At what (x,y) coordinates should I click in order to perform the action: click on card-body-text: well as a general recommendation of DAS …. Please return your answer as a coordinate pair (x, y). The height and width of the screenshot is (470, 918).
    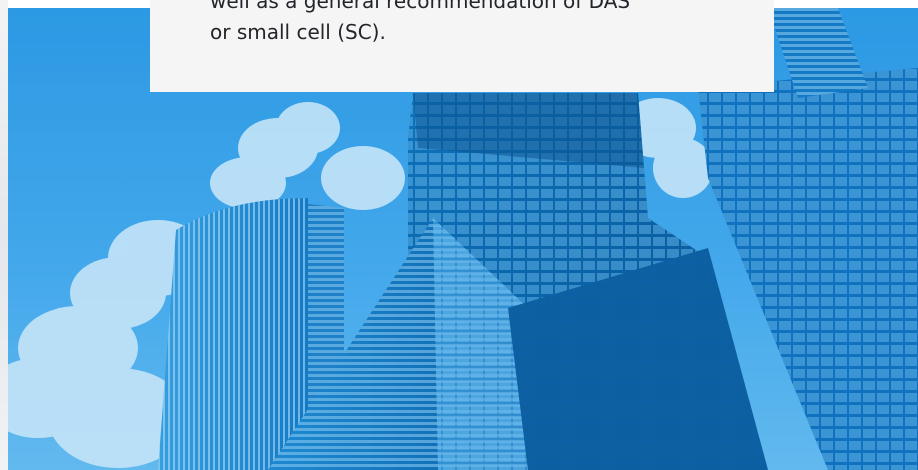
    Looking at the image, I should click on (420, 22).